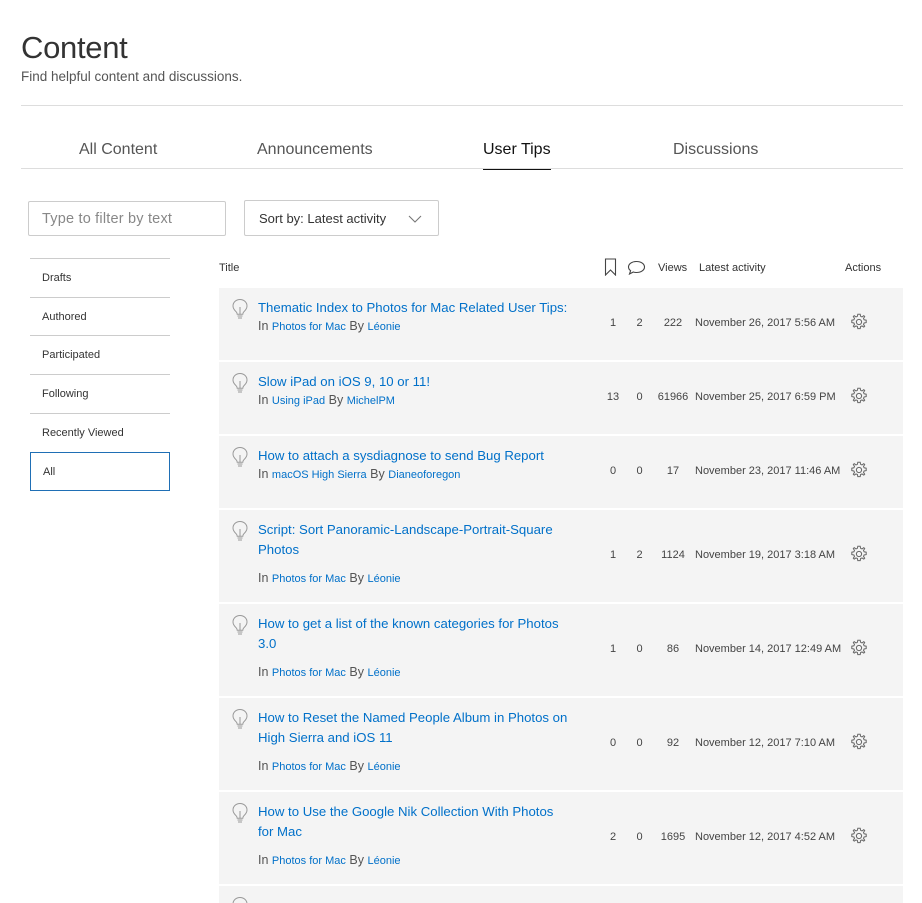 This screenshot has height=903, width=922. Describe the element at coordinates (613, 397) in the screenshot. I see `bookmark-count: 13` at that location.